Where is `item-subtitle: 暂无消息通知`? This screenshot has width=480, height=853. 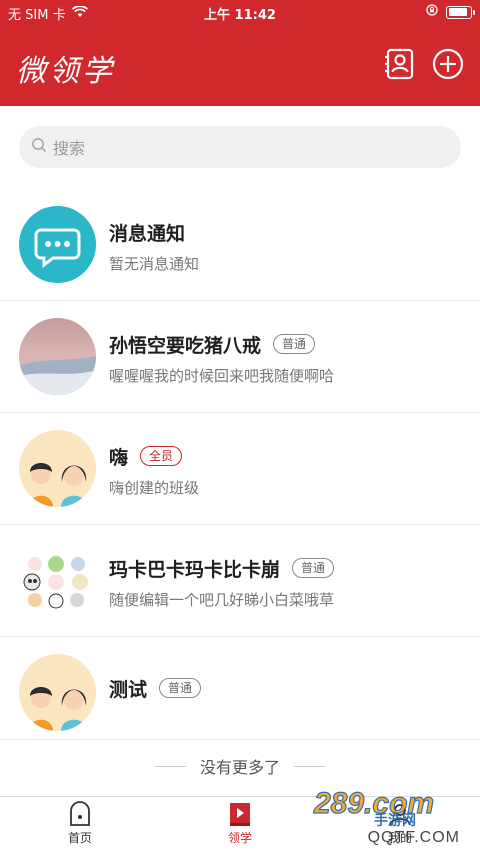 item-subtitle: 暂无消息通知 is located at coordinates (154, 264).